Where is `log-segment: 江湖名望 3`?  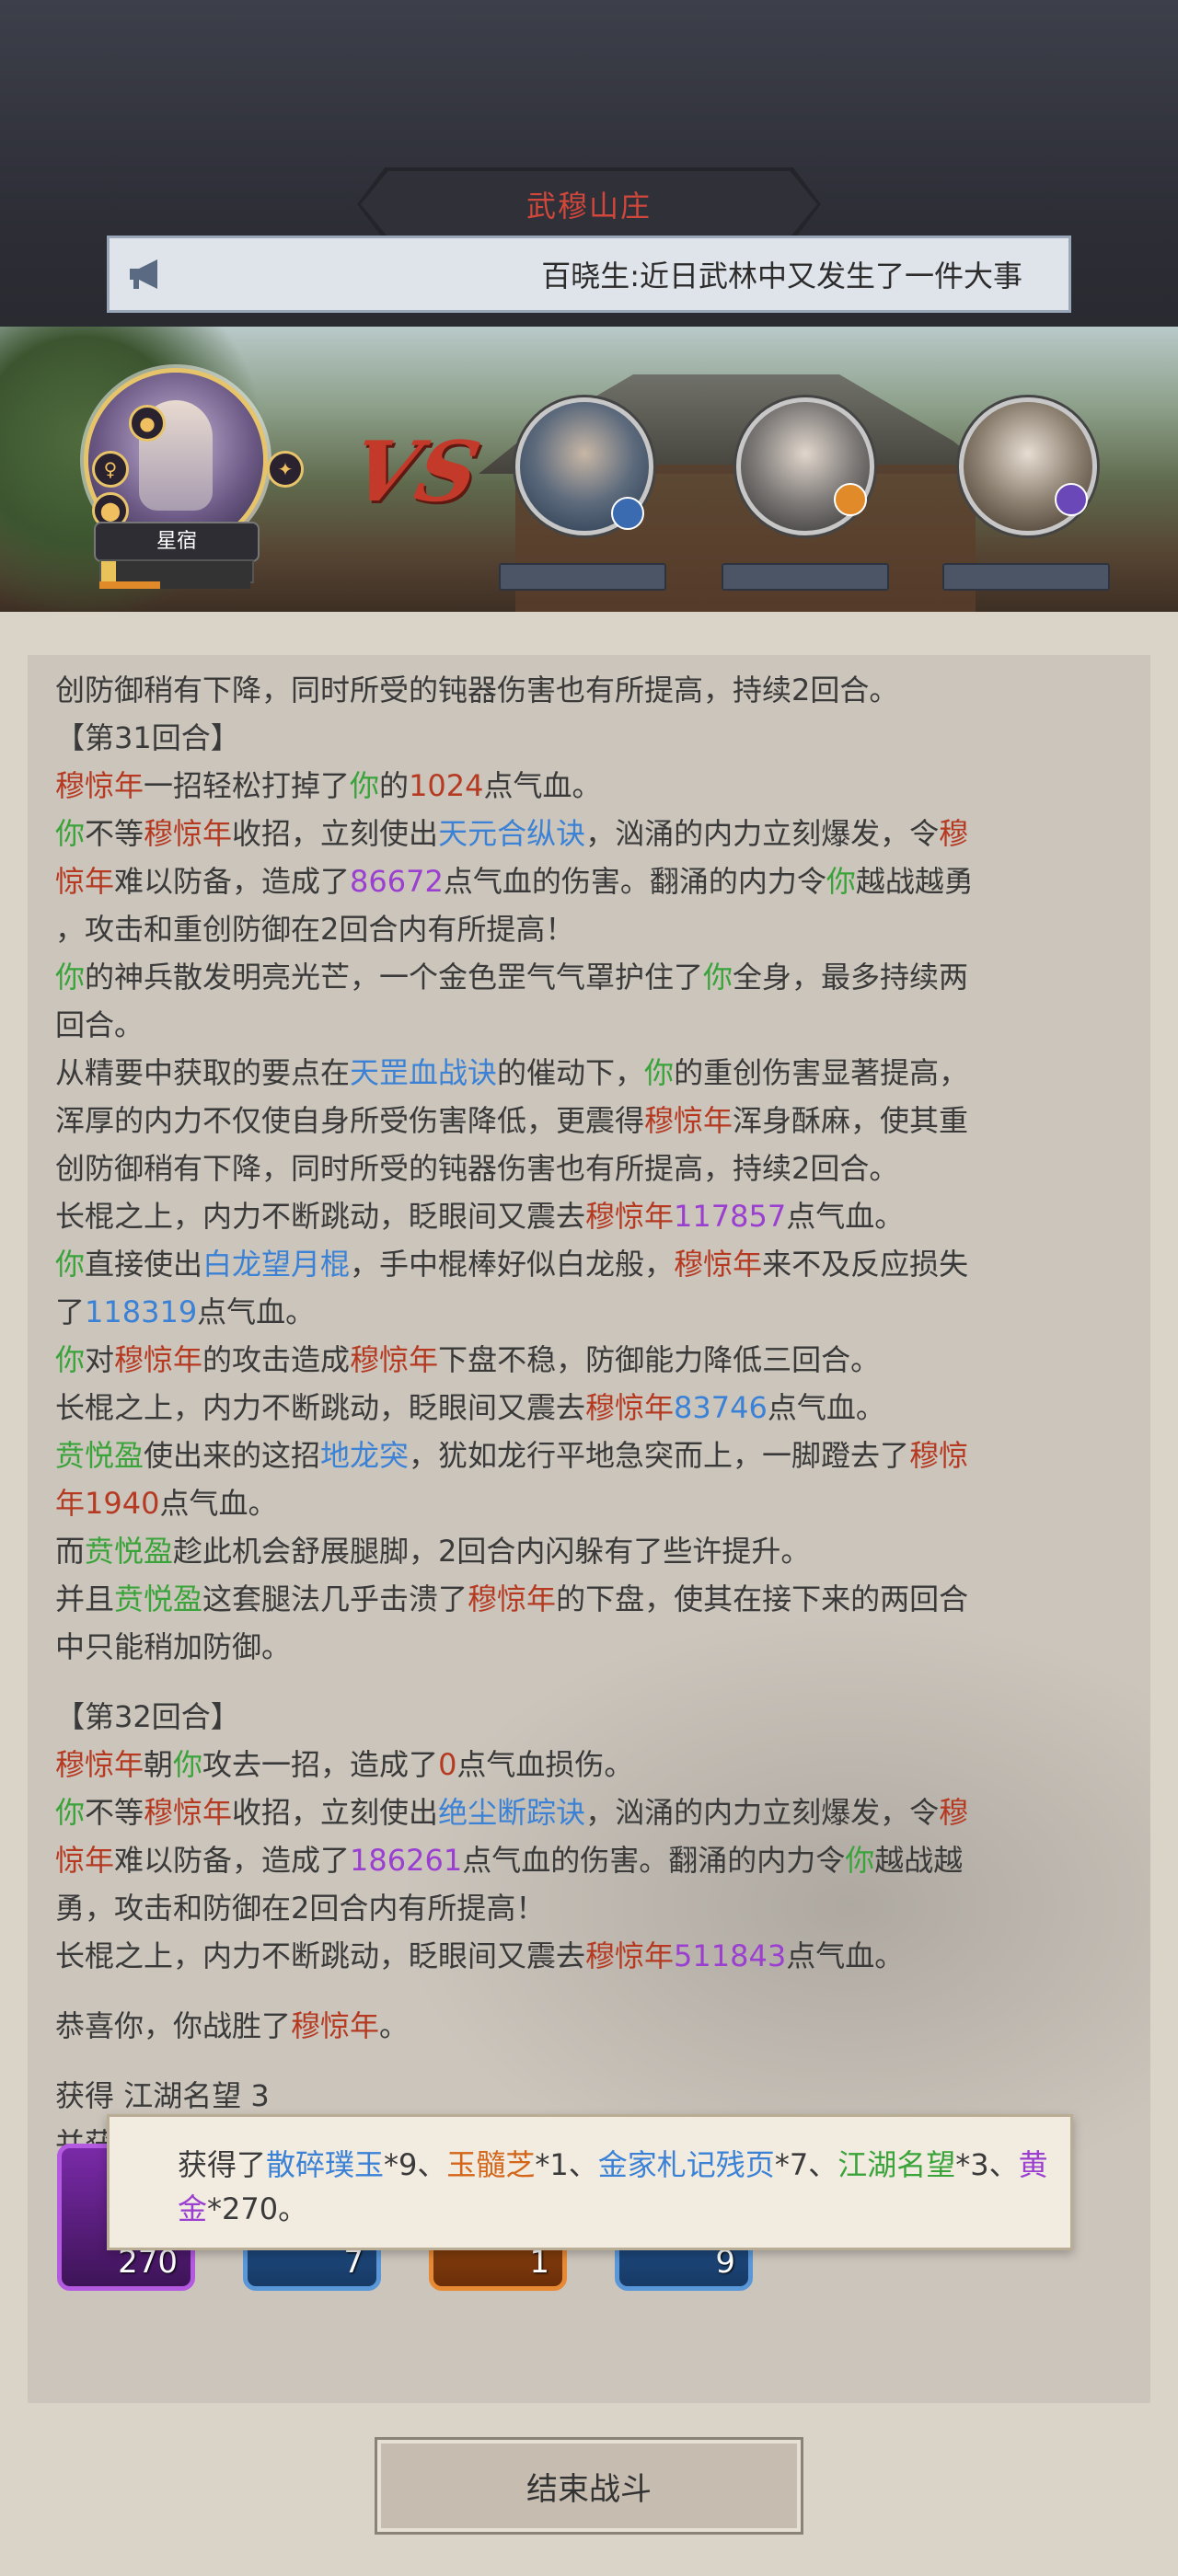 log-segment: 江湖名望 3 is located at coordinates (196, 2095).